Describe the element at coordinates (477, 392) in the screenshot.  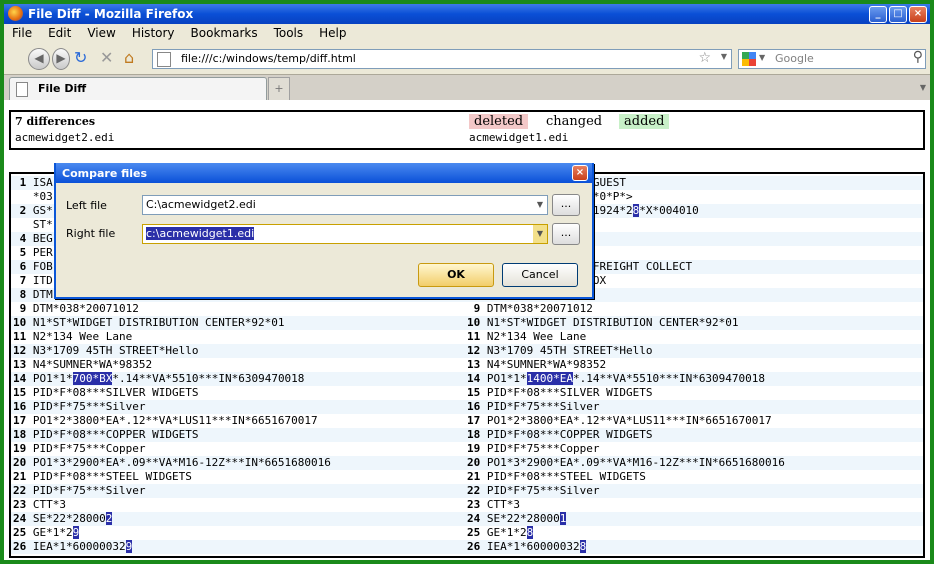
I see `line-number: 15` at that location.